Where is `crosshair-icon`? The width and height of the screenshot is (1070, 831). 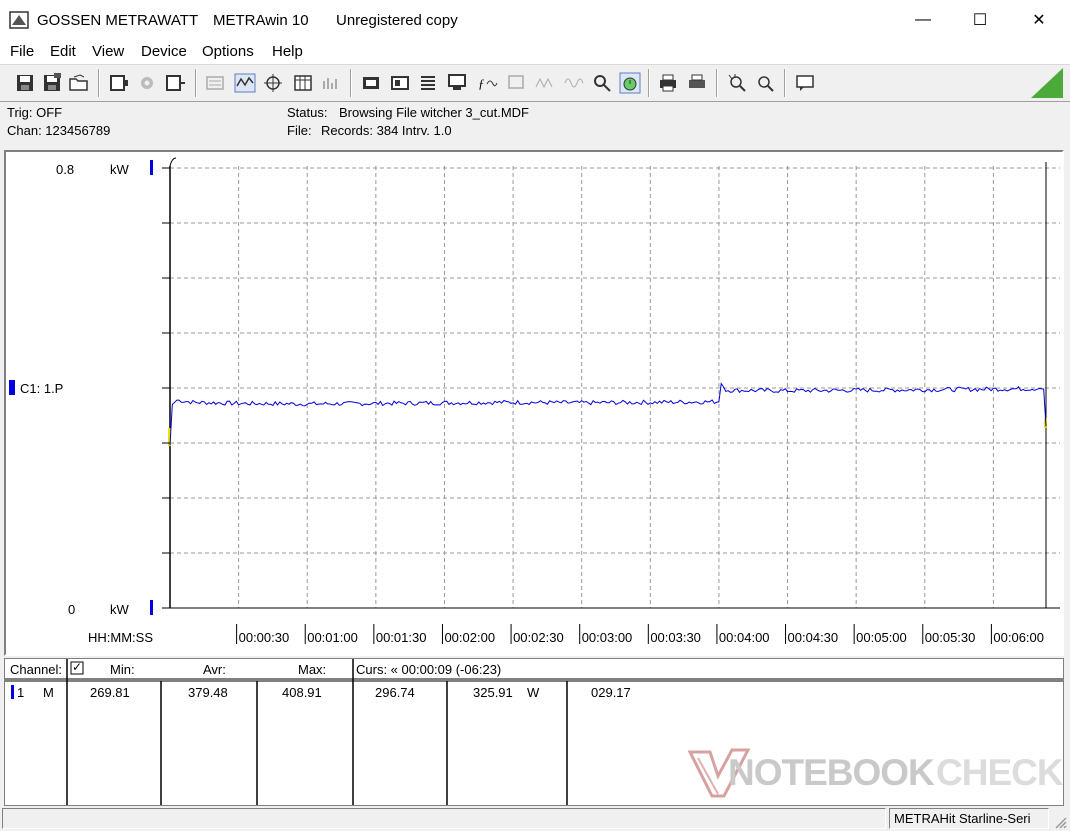 crosshair-icon is located at coordinates (273, 83).